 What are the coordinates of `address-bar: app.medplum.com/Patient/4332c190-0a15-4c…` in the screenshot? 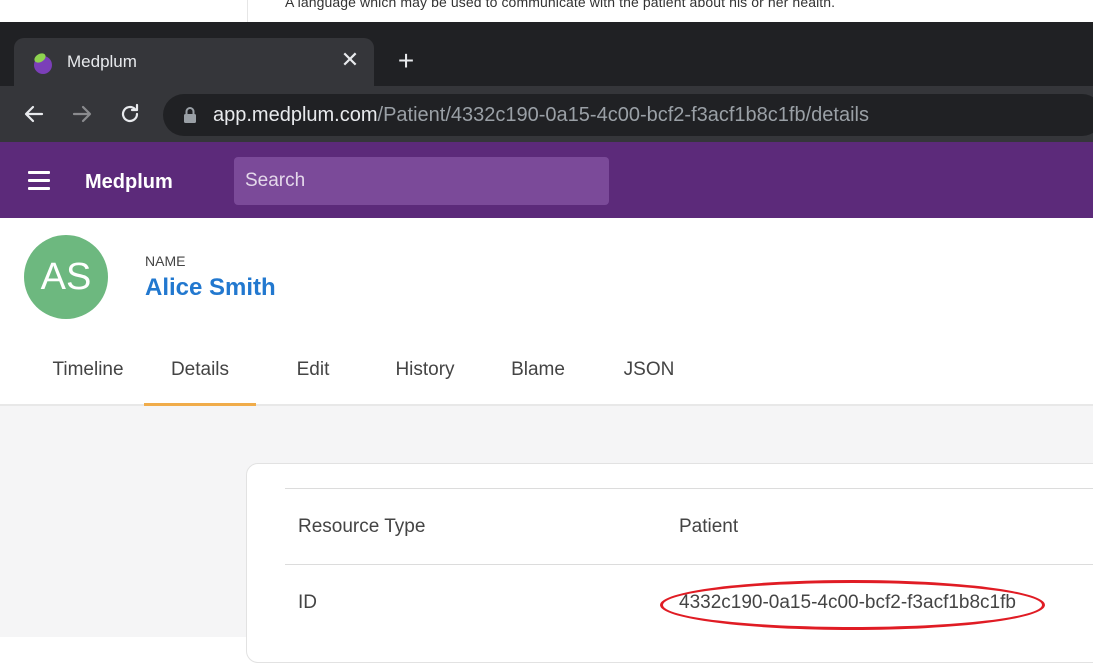 It's located at (628, 115).